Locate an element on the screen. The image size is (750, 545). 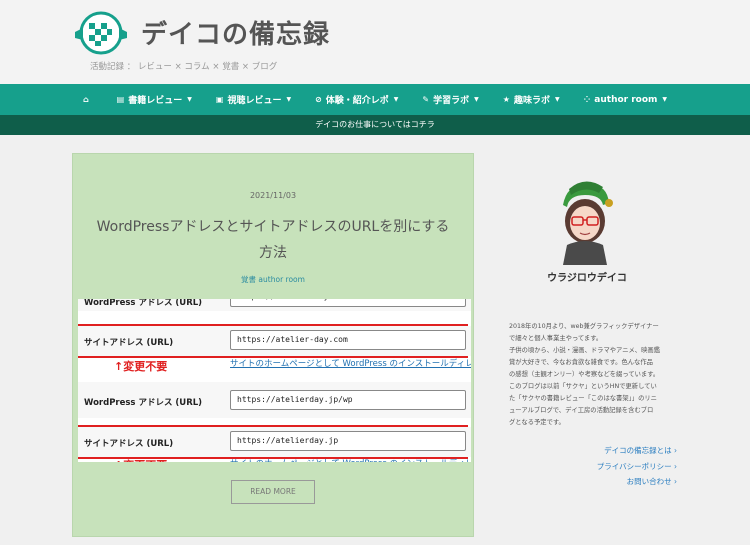
avatar is located at coordinates (588, 223).